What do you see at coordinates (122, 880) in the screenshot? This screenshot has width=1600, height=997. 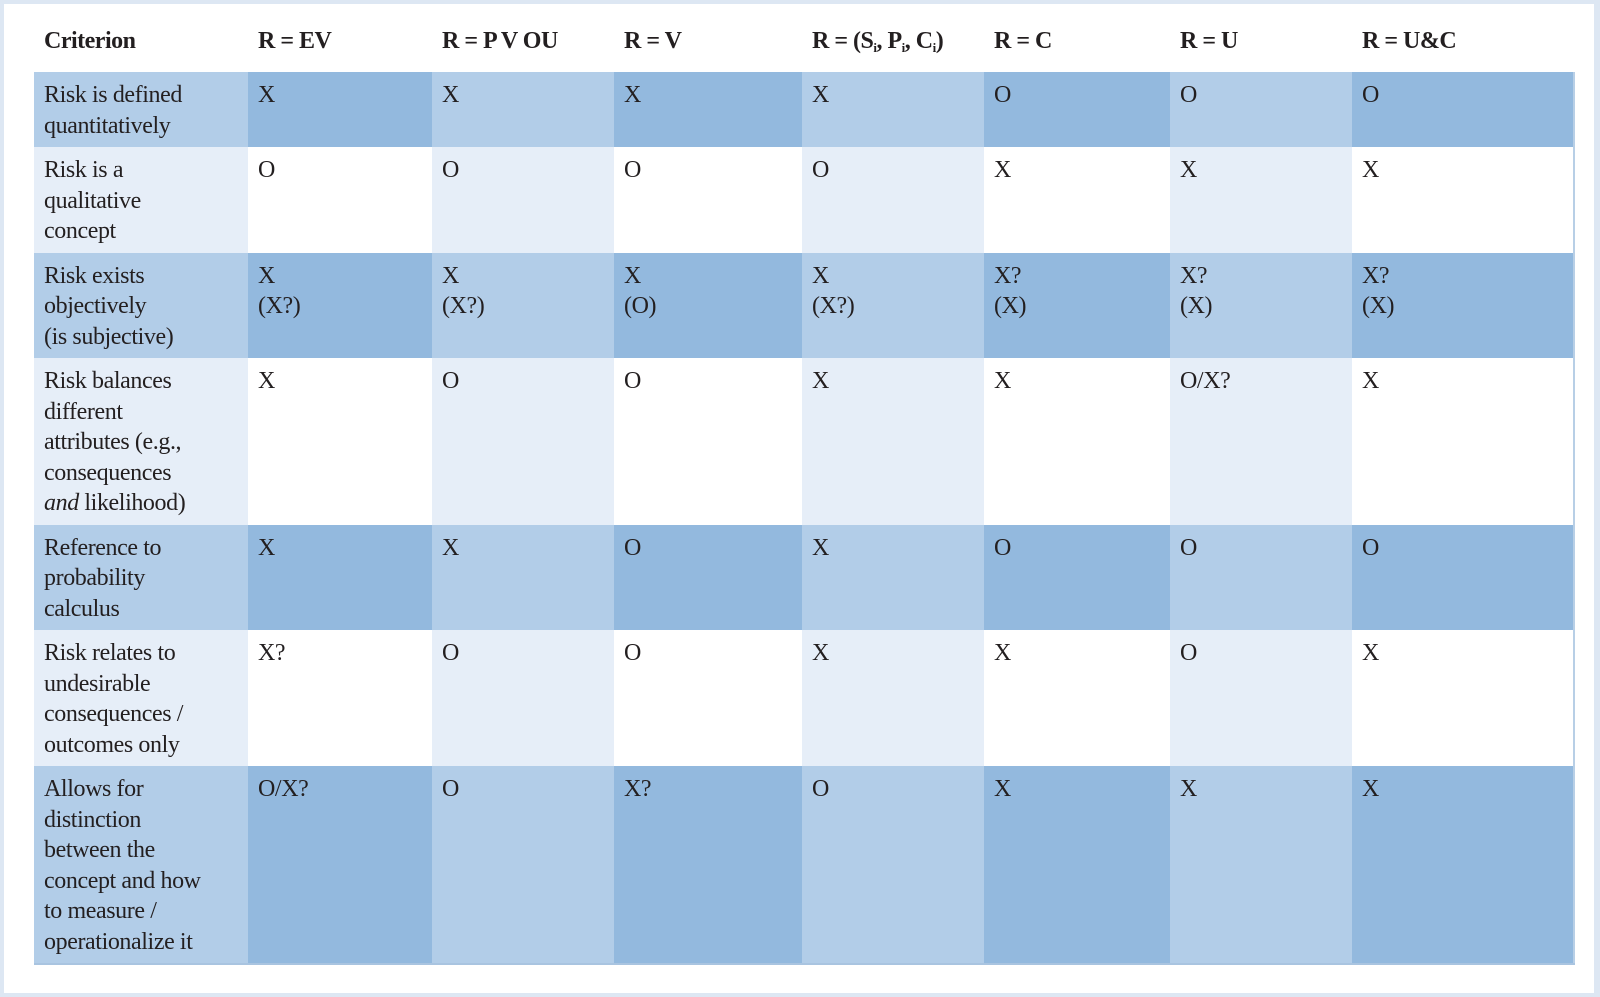 I see `criterion-line: concept and how` at bounding box center [122, 880].